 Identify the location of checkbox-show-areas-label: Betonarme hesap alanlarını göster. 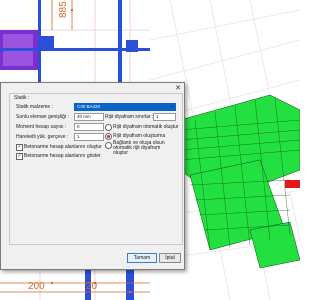
(62, 156).